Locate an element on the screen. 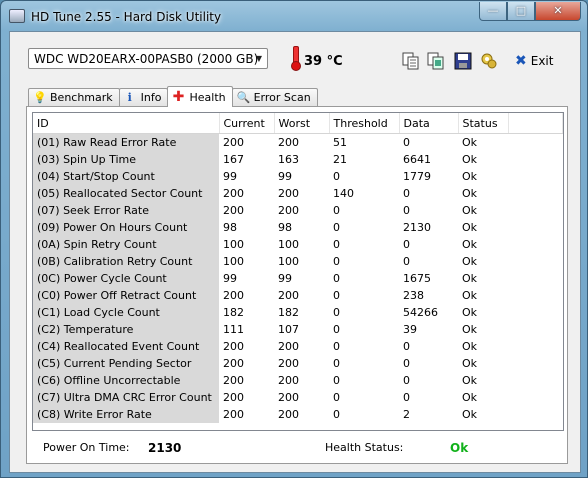 The height and width of the screenshot is (478, 588). close-icon: ✖ is located at coordinates (521, 61).